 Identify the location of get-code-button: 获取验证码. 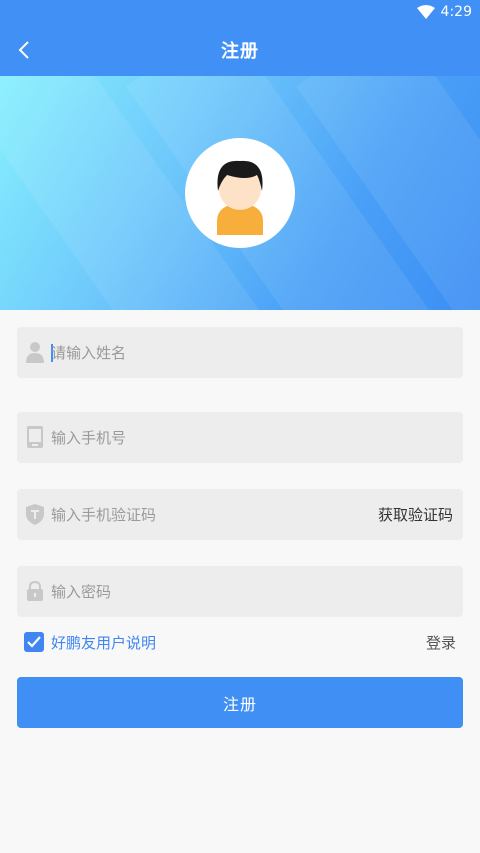
(415, 514).